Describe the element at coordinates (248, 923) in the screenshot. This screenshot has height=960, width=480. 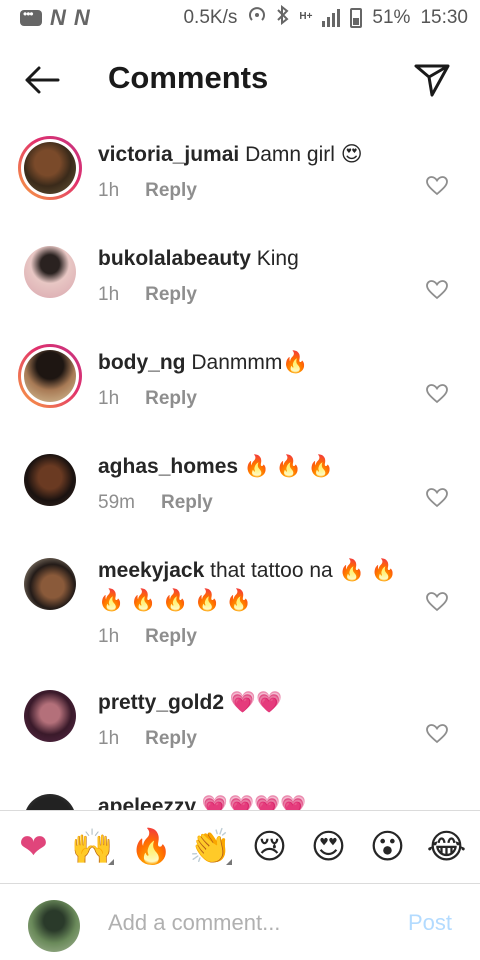
I see `comment-input` at that location.